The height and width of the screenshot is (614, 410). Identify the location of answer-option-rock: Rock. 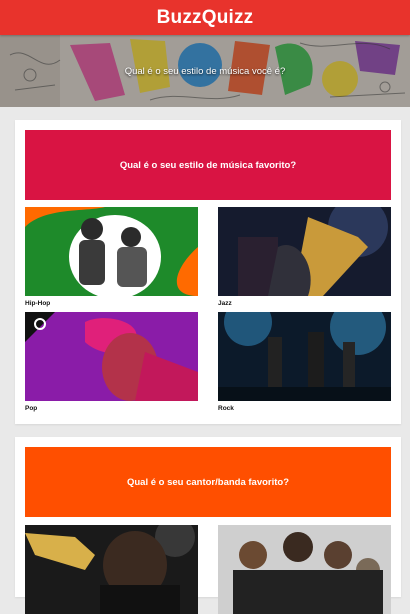
(304, 363).